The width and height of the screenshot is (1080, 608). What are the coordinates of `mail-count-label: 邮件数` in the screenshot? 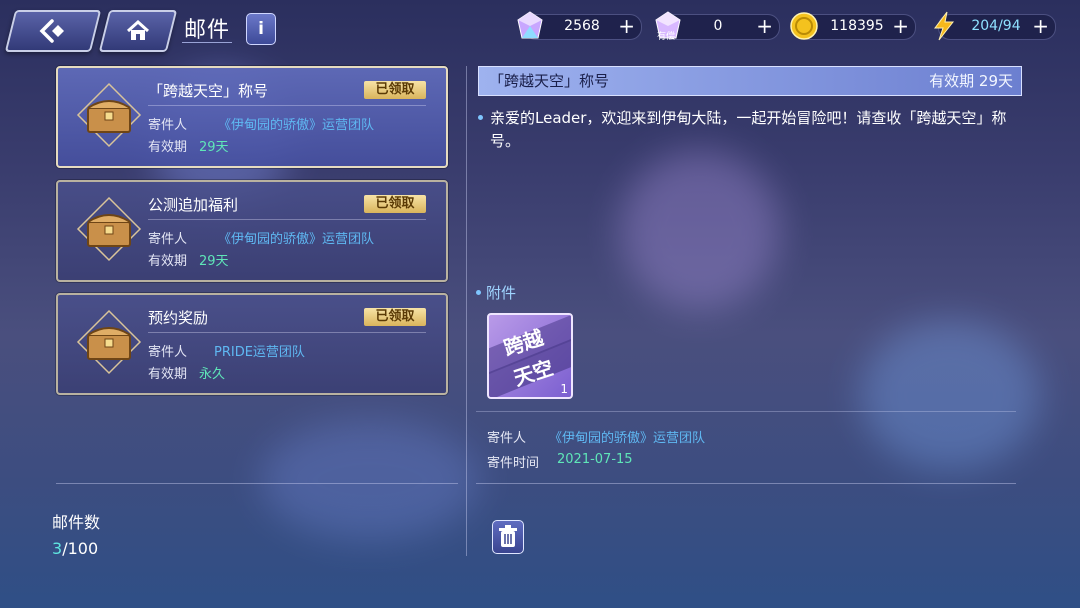 It's located at (76, 522).